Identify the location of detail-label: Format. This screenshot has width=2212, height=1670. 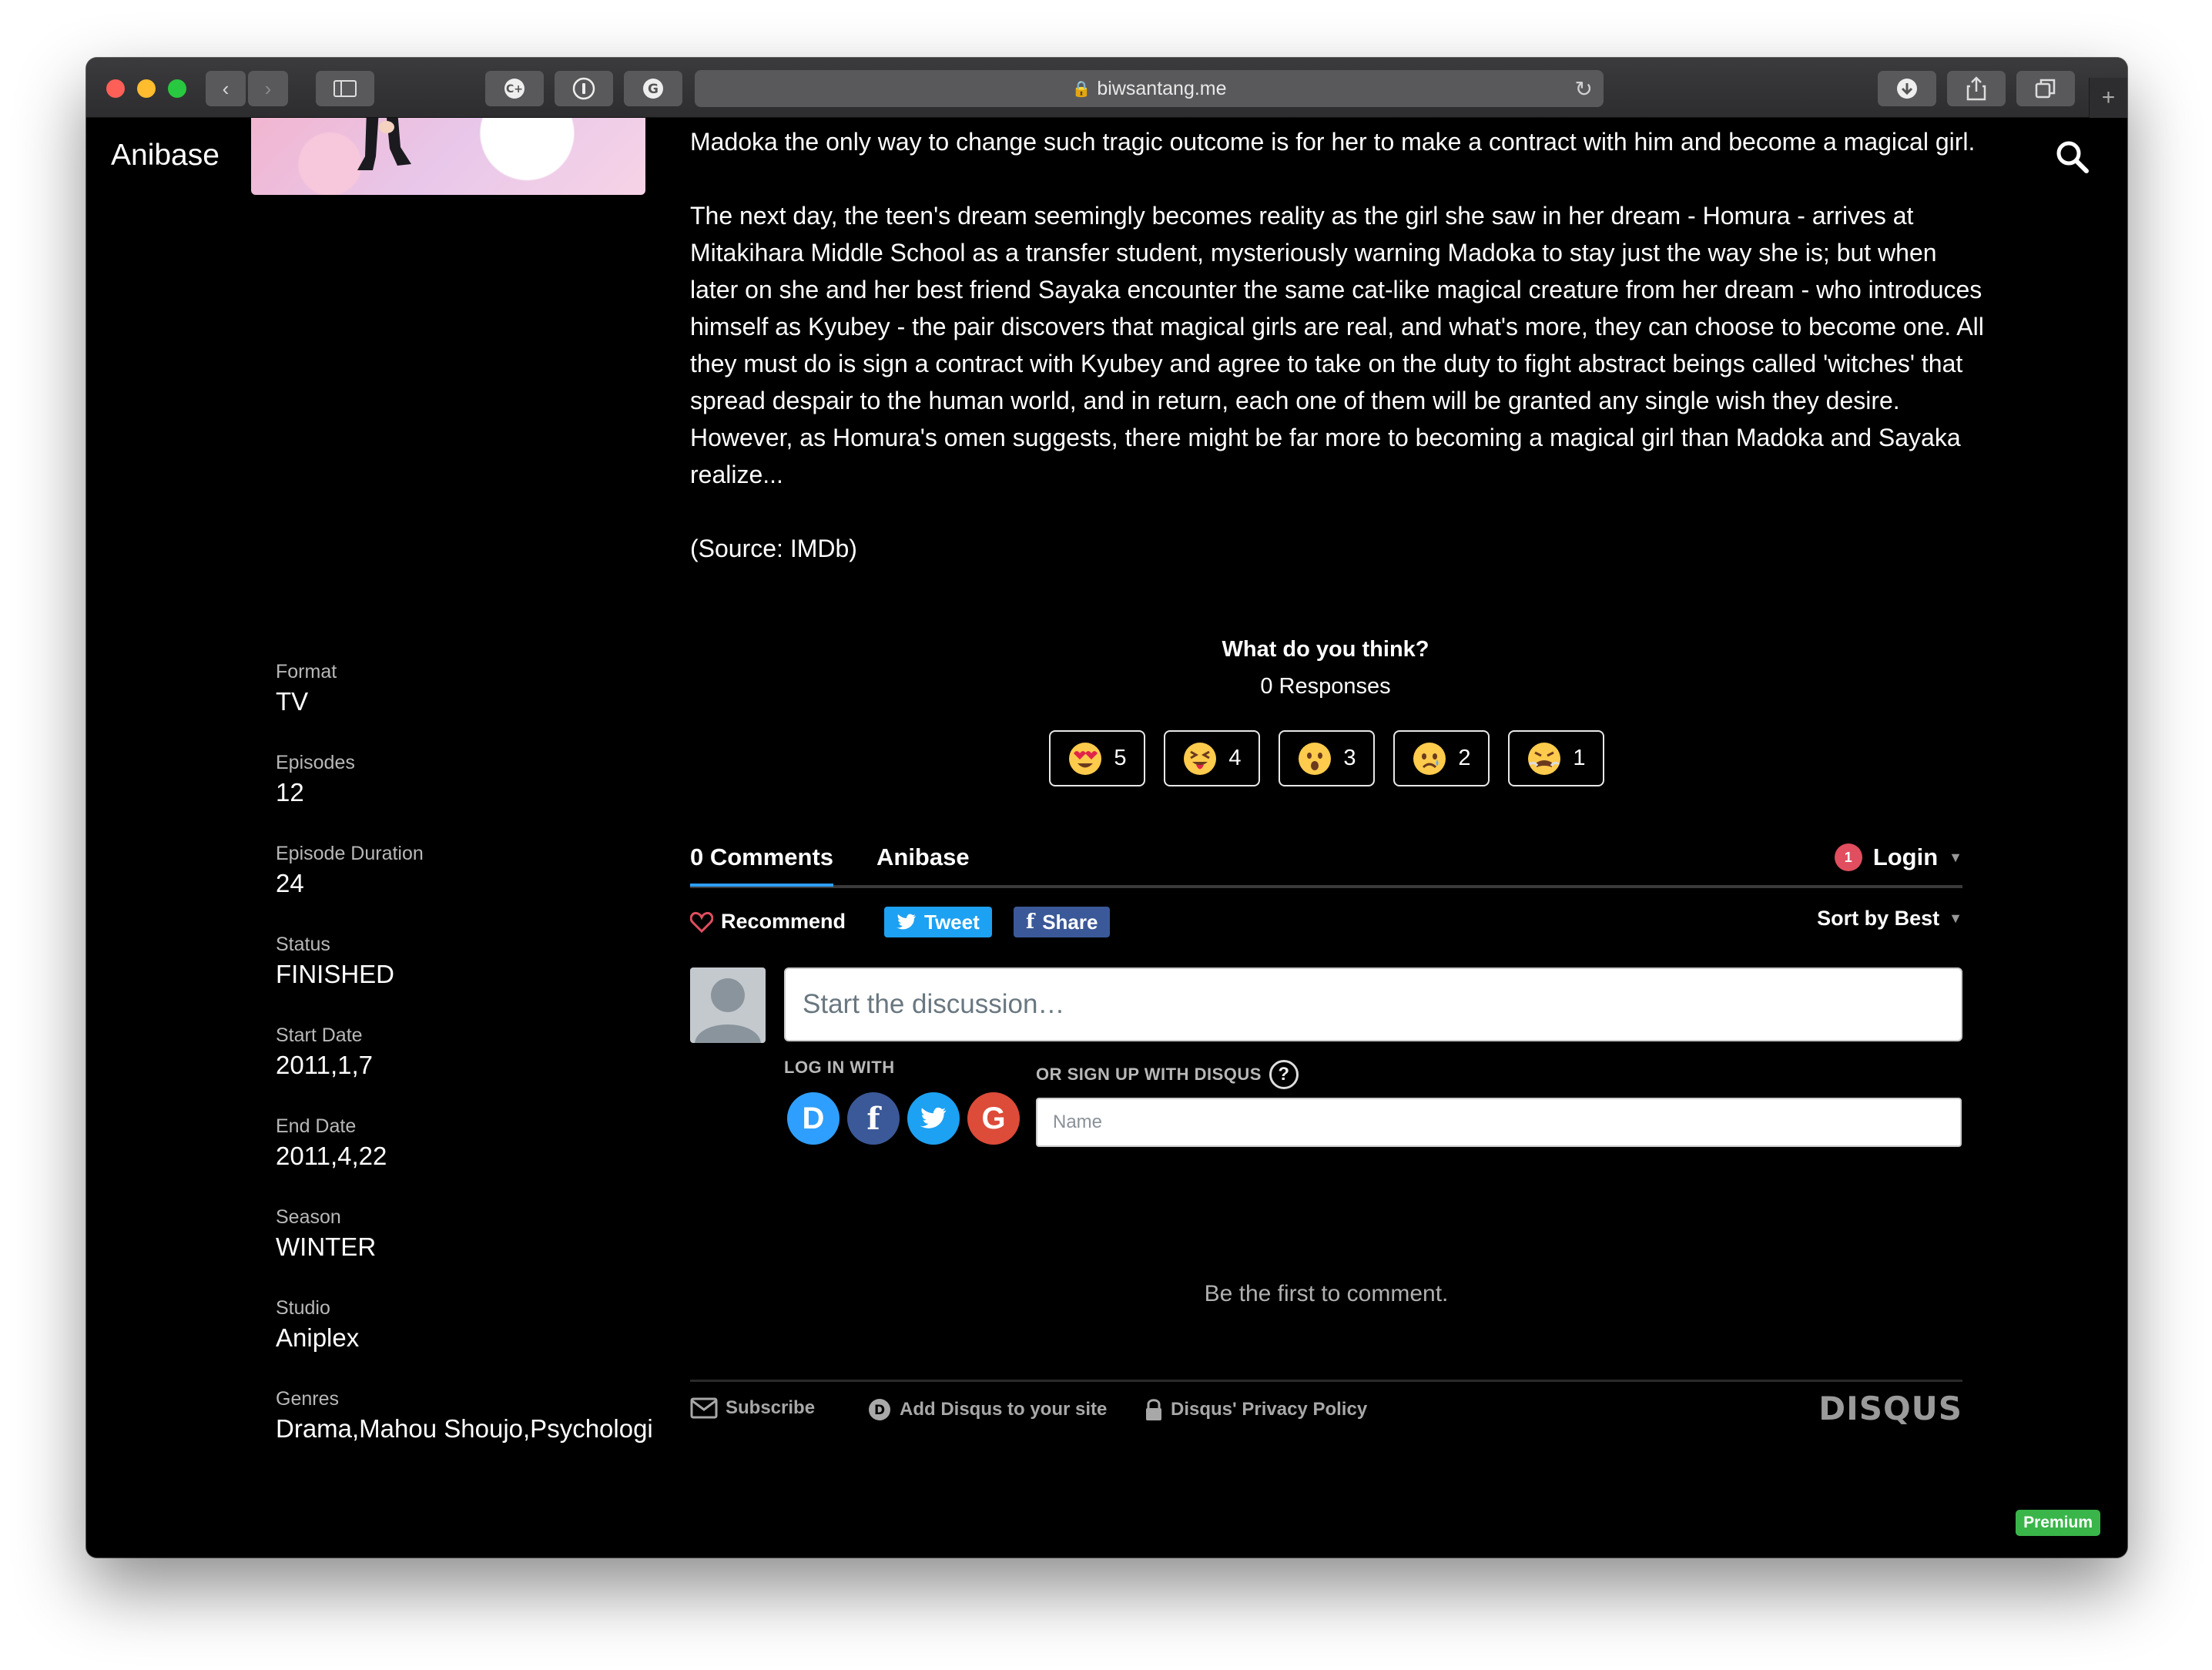
(306, 671).